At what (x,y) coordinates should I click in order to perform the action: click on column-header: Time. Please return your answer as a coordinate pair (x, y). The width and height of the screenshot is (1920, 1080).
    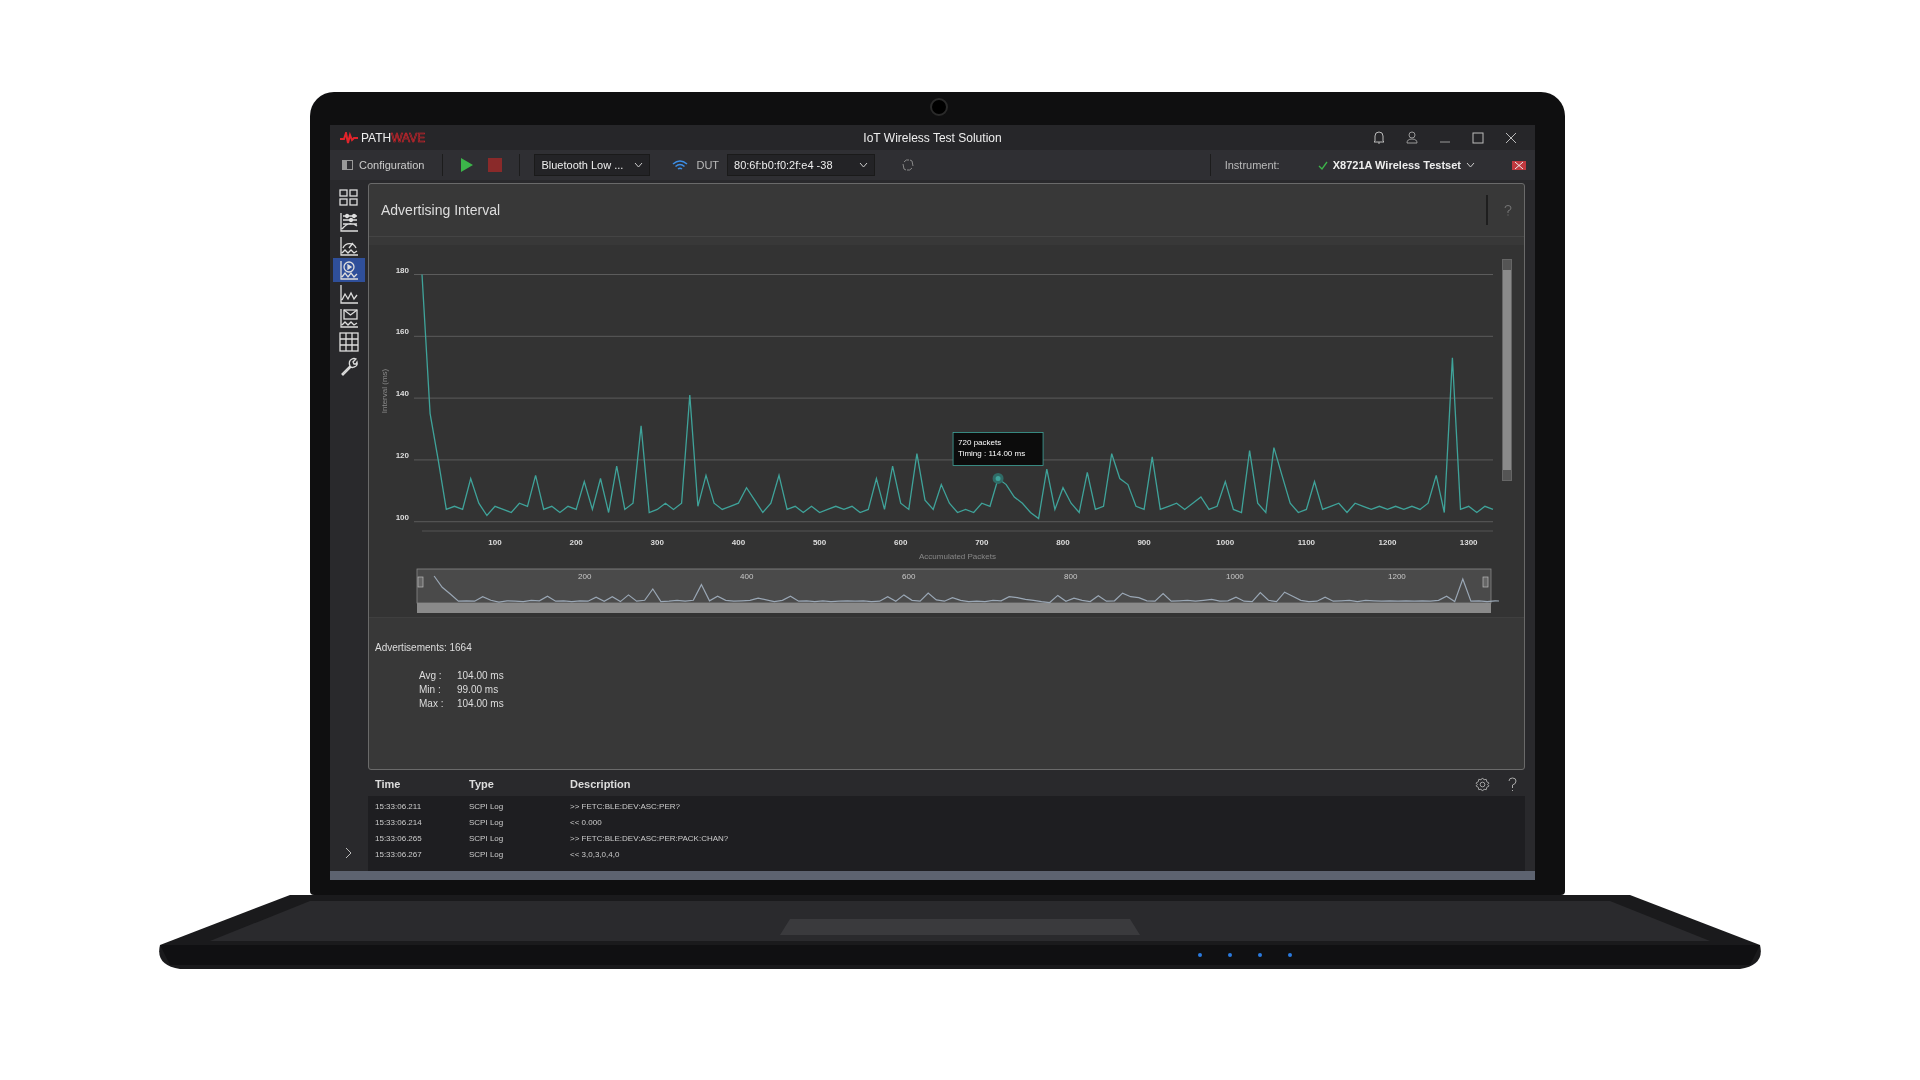
    Looking at the image, I should click on (388, 784).